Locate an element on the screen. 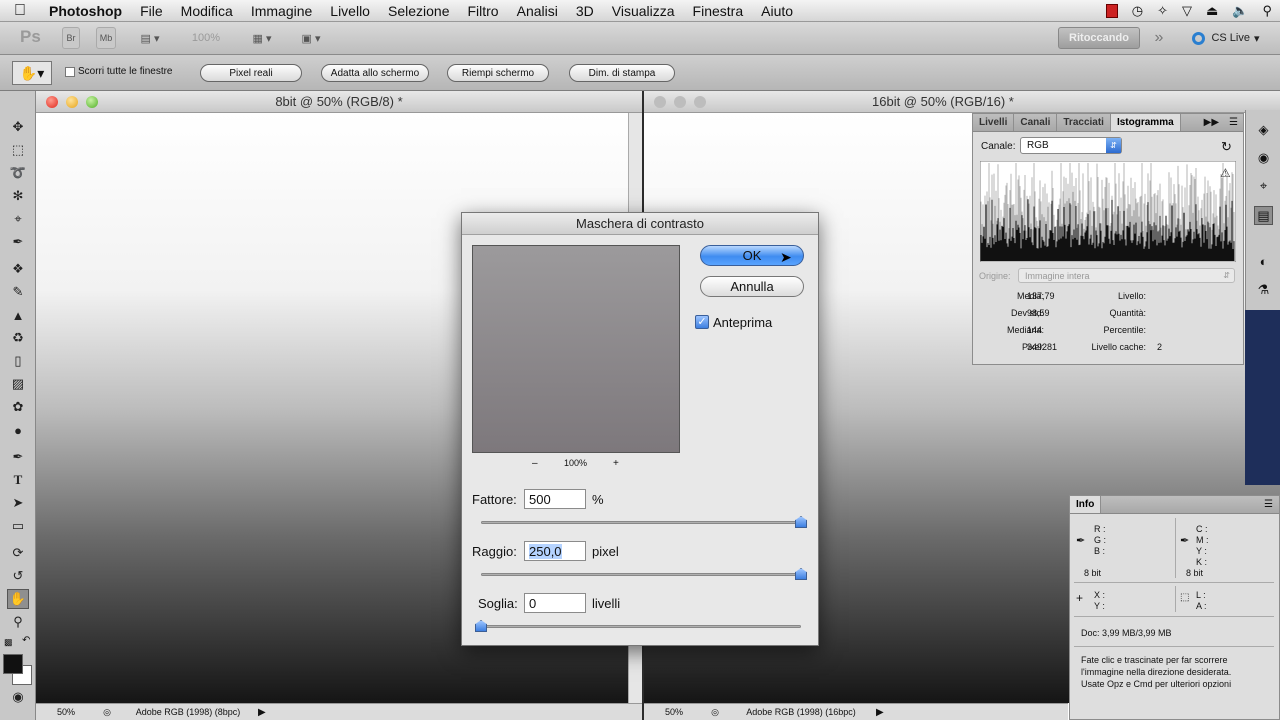  threshold-input: 0 is located at coordinates (555, 603).